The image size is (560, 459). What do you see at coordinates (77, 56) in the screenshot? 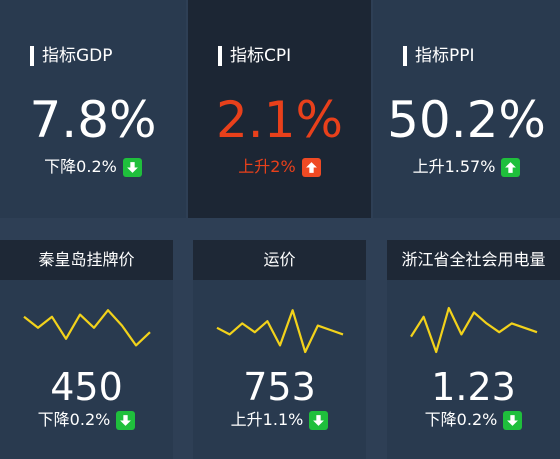
I see `gdp-title-label: 指标GDP` at bounding box center [77, 56].